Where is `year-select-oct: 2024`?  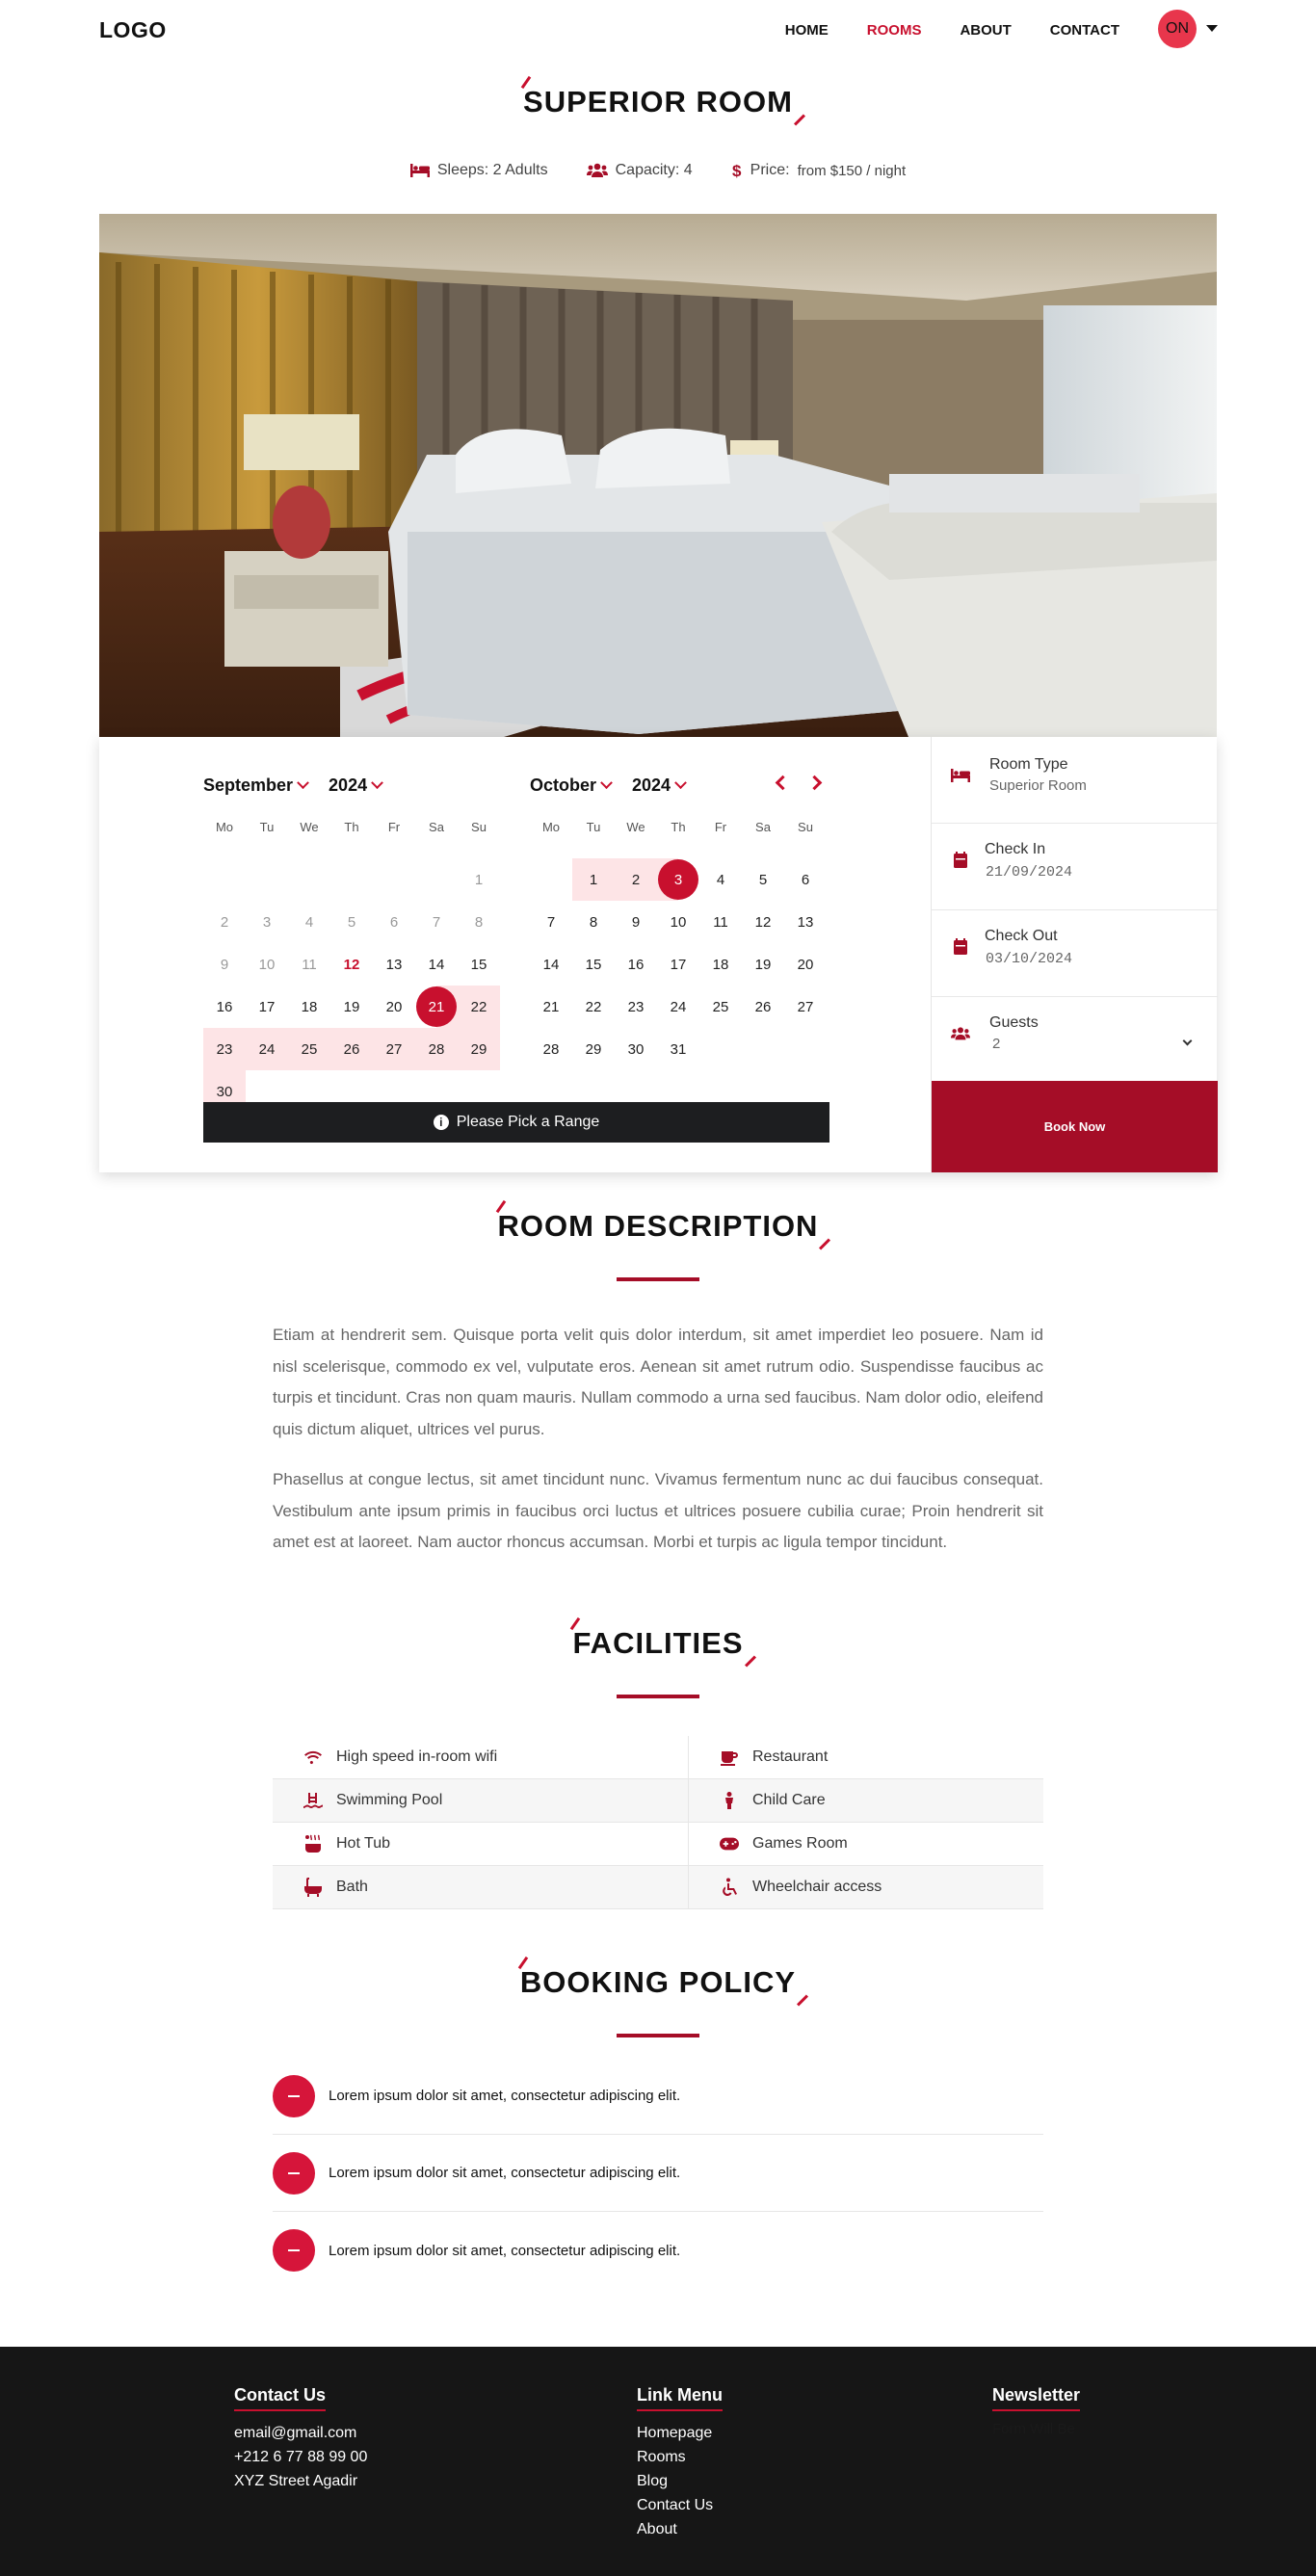 year-select-oct: 2024 is located at coordinates (658, 786).